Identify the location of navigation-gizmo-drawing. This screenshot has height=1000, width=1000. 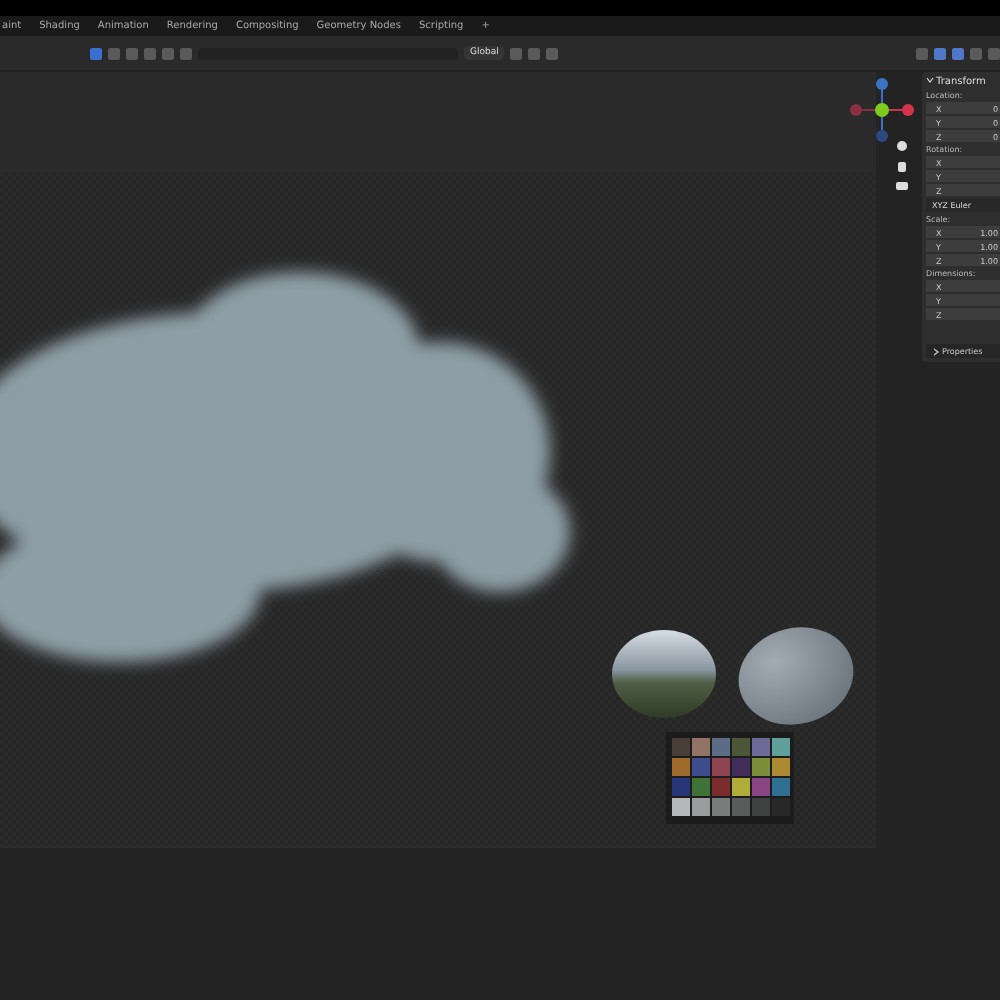
(882, 110).